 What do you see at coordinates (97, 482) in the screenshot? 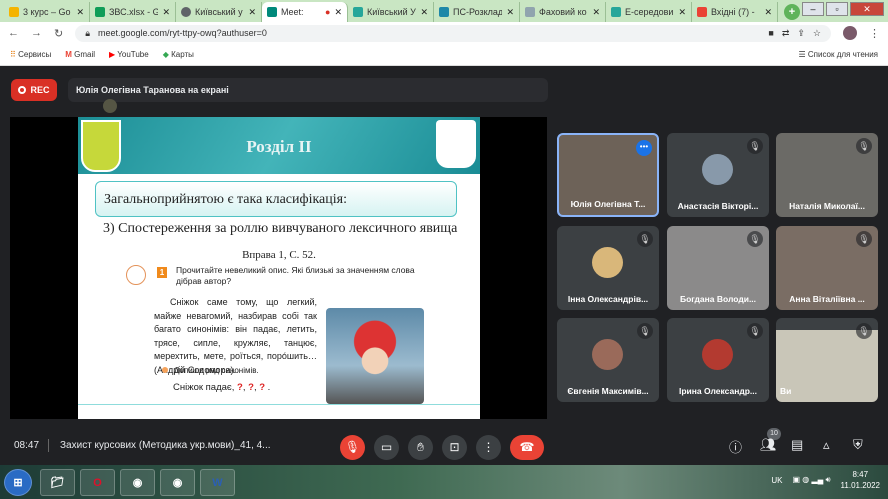
I see `opera-taskbar-icon: O` at bounding box center [97, 482].